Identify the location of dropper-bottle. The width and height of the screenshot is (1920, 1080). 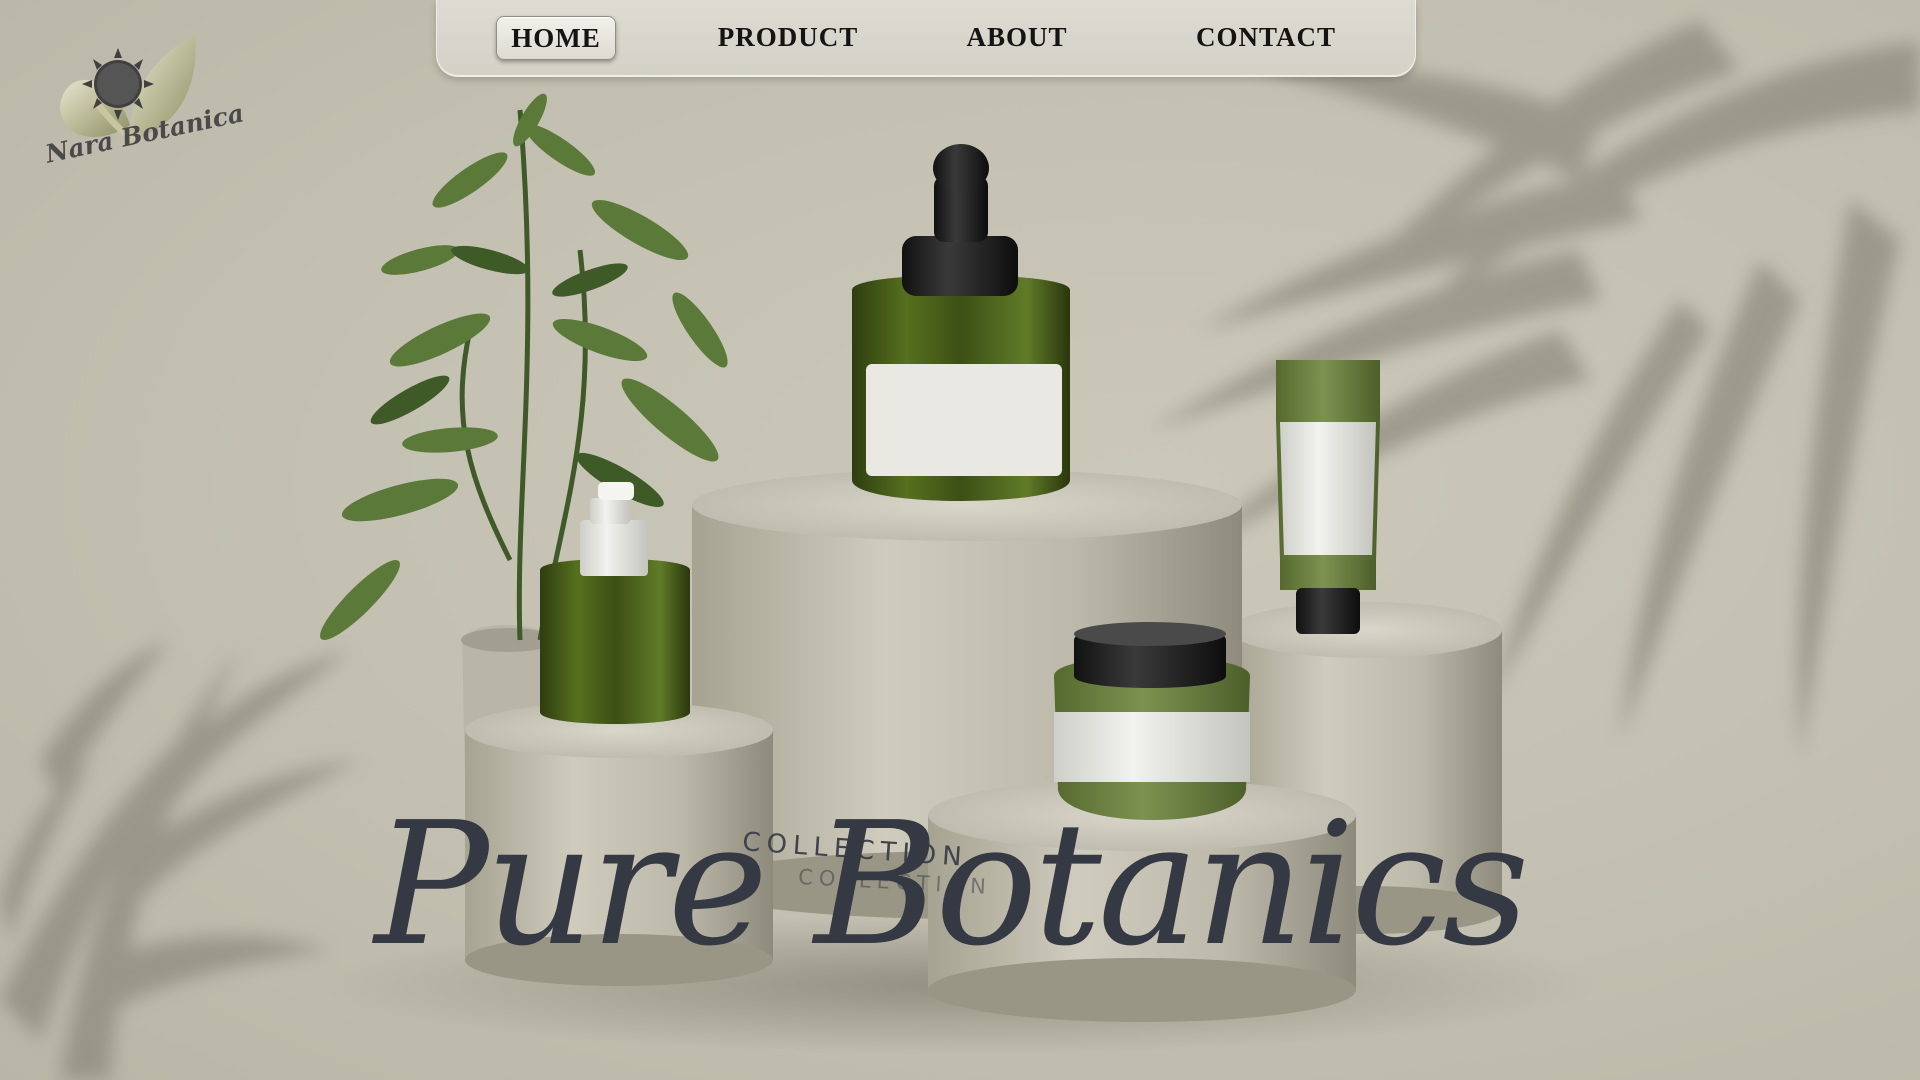
(961, 322).